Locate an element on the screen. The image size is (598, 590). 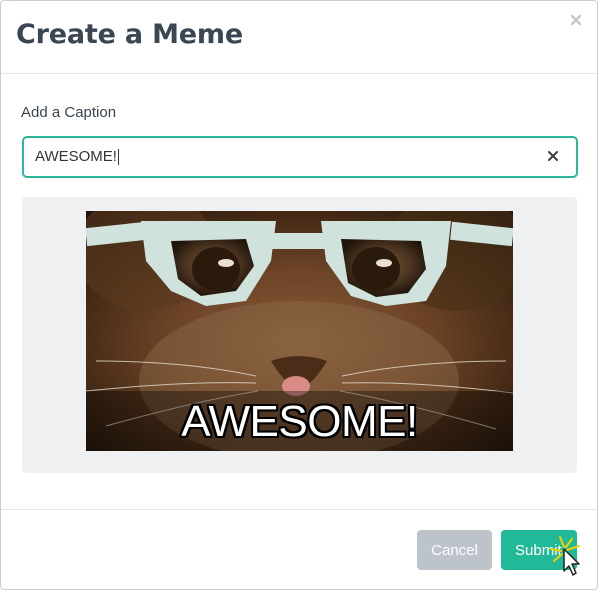
dialog-footer: Cancel Submit is located at coordinates (299, 549).